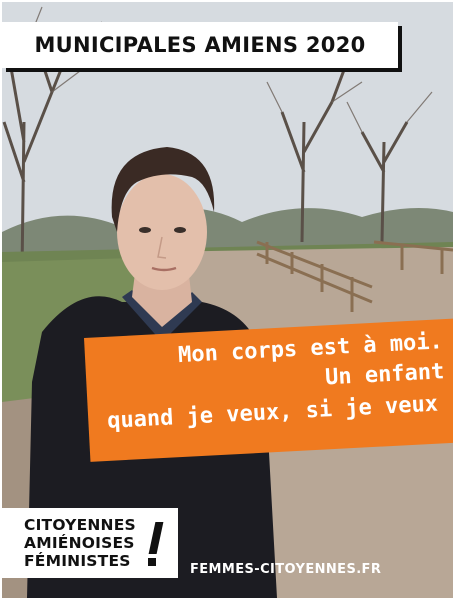  Describe the element at coordinates (156, 538) in the screenshot. I see `exclamation-mark-icon` at that location.